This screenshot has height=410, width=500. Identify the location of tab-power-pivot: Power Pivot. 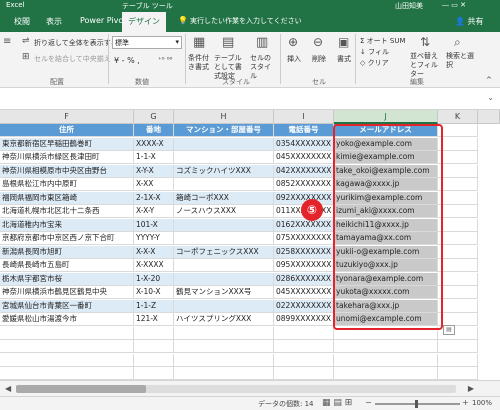
(103, 20).